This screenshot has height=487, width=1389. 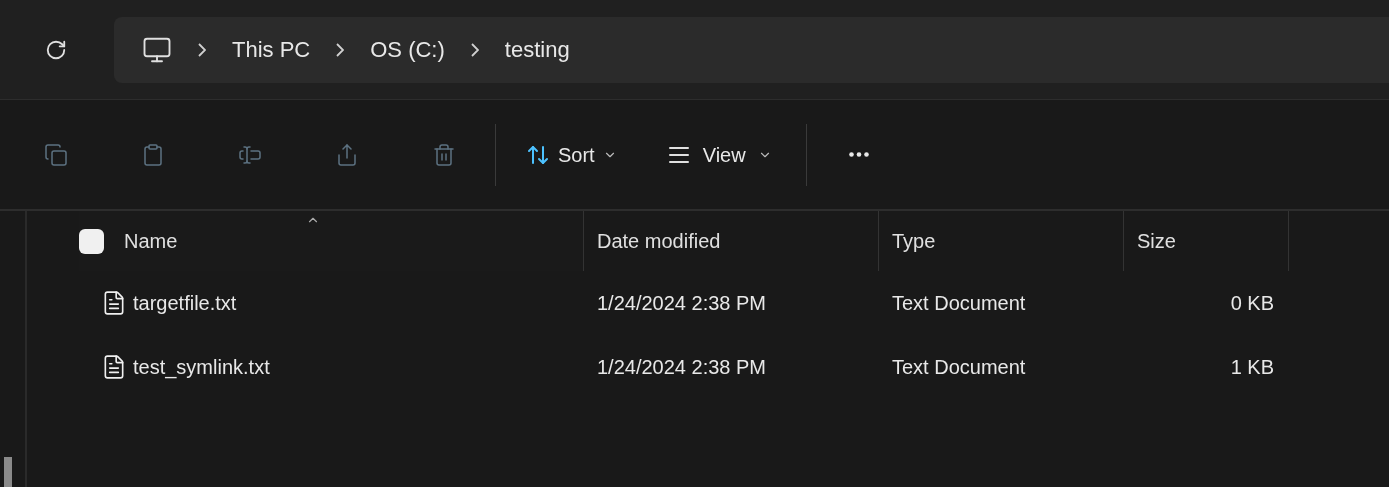 I want to click on breadcrumb-item: This PC, so click(x=271, y=49).